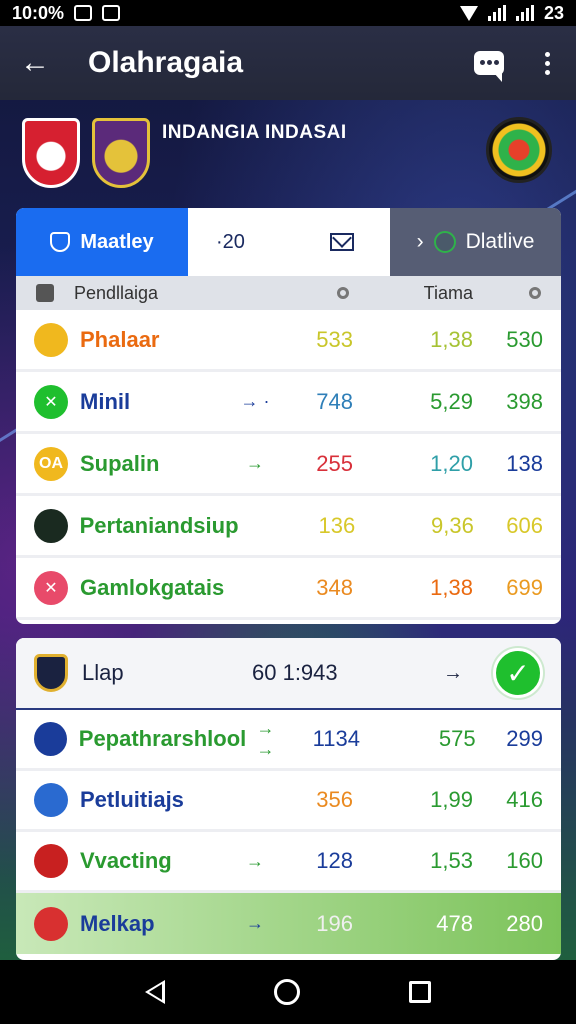 The width and height of the screenshot is (576, 1024). I want to click on stat-value-1: 128, so click(334, 860).